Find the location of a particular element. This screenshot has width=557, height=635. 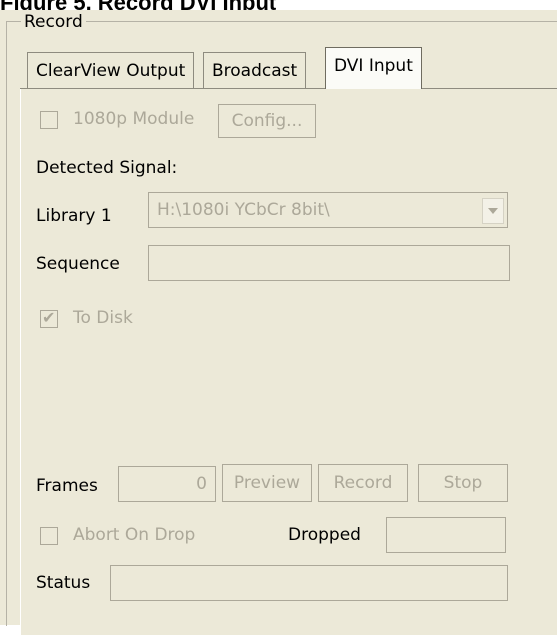

module-1080p-checkbox is located at coordinates (49, 120).